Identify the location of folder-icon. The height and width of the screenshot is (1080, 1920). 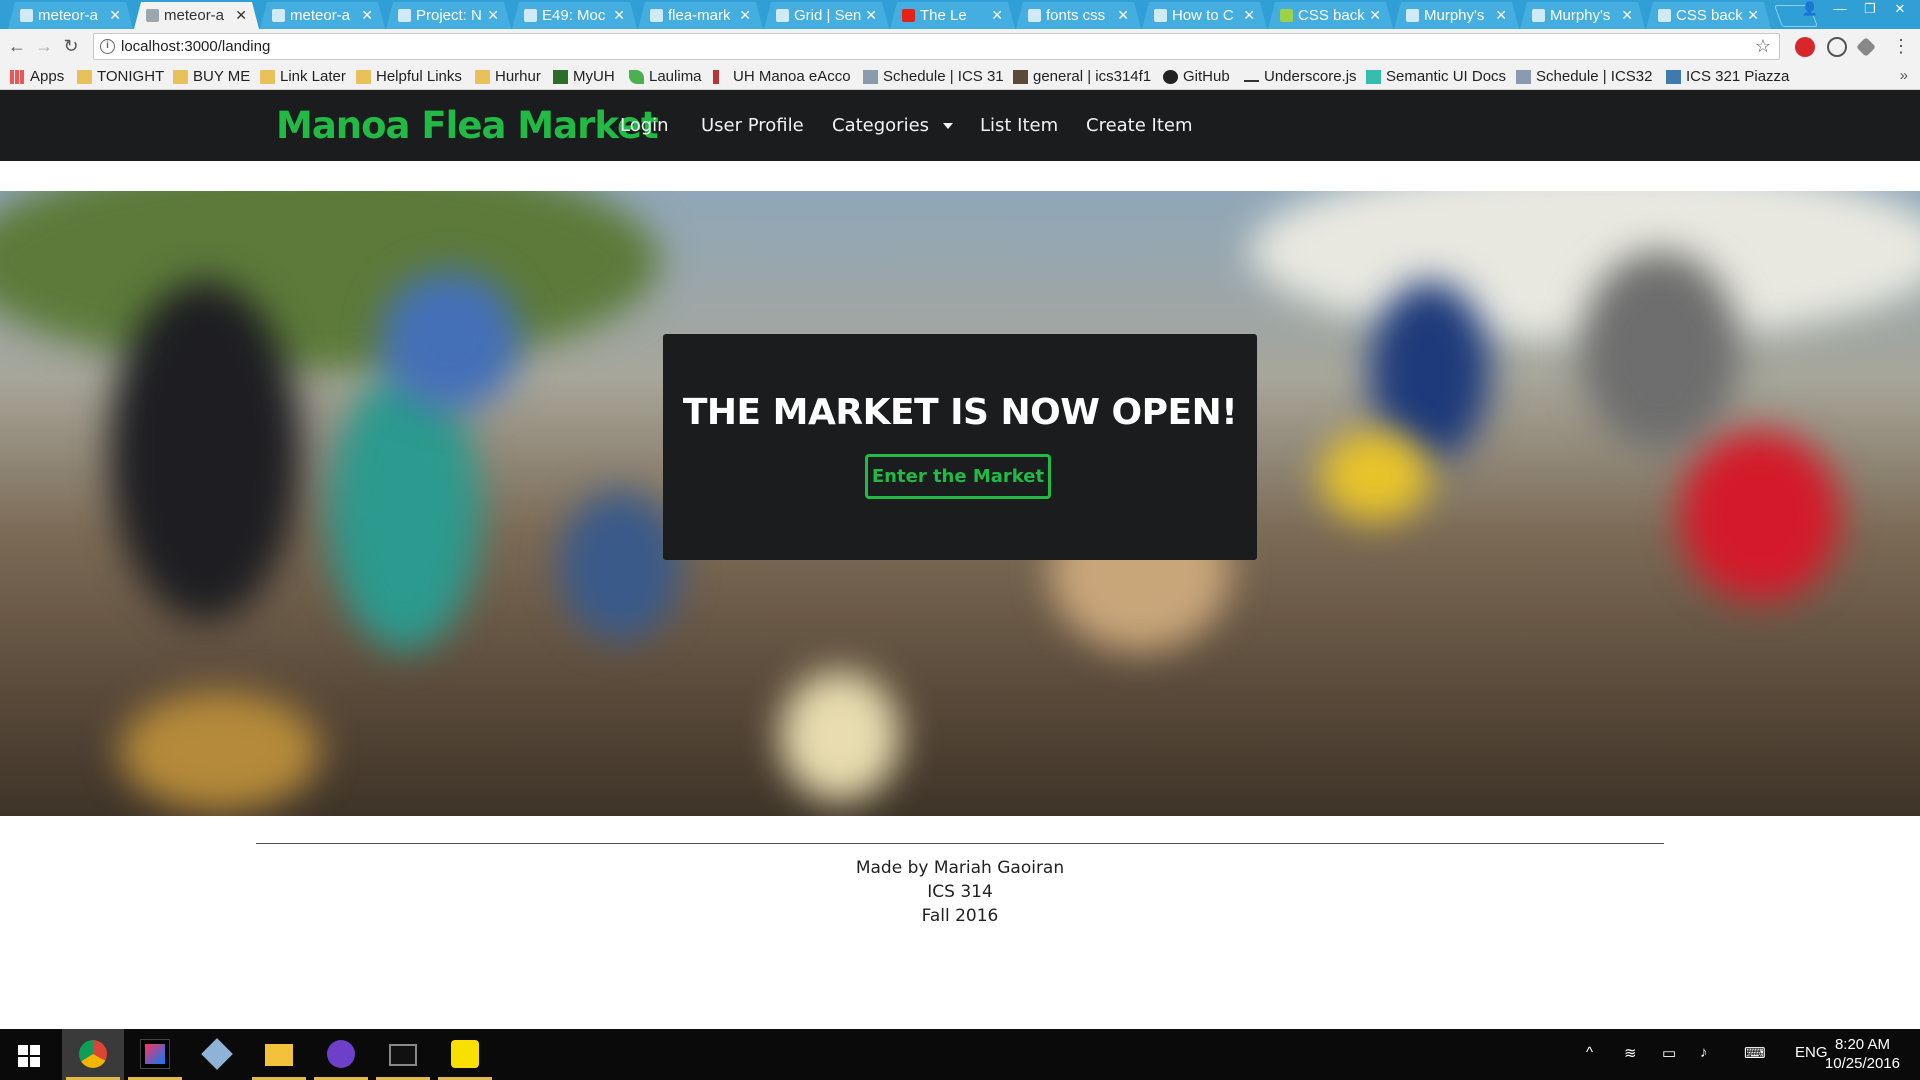
(180, 77).